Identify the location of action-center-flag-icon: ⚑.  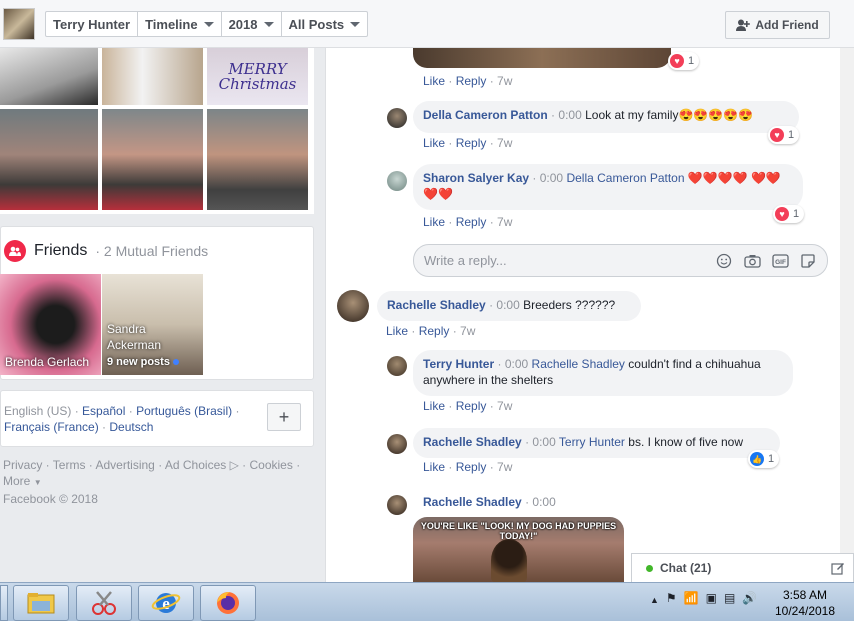
(671, 598).